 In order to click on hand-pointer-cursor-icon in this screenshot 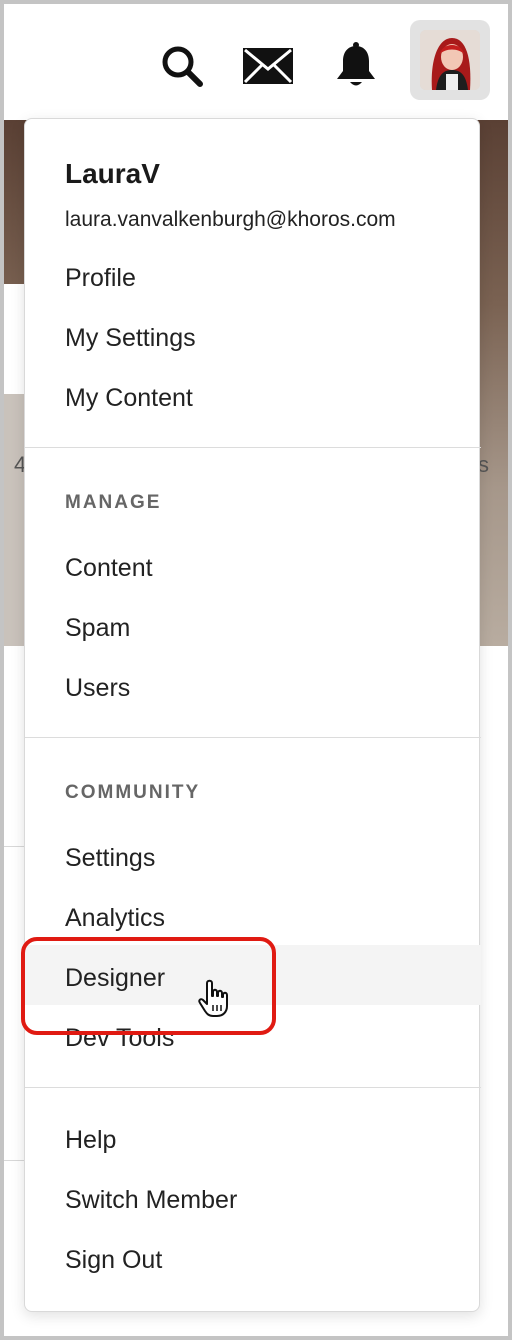, I will do `click(213, 998)`.